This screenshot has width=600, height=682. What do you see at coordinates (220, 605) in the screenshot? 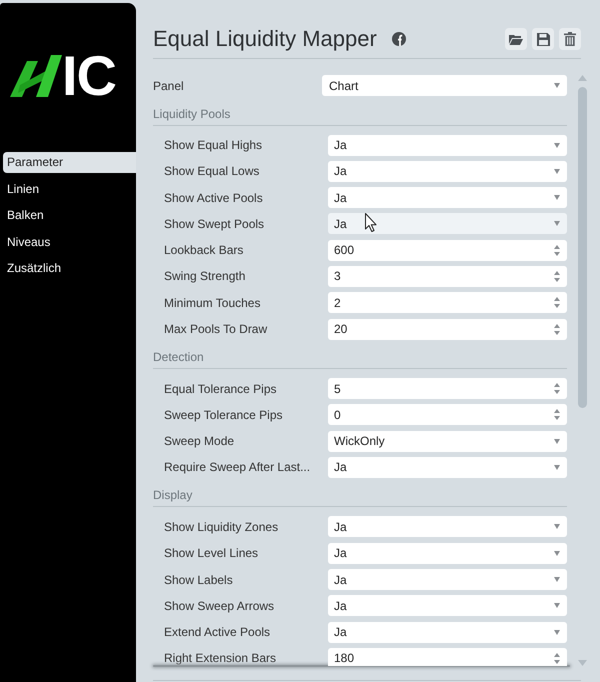
I see `field-label: Show Sweep Arrows` at bounding box center [220, 605].